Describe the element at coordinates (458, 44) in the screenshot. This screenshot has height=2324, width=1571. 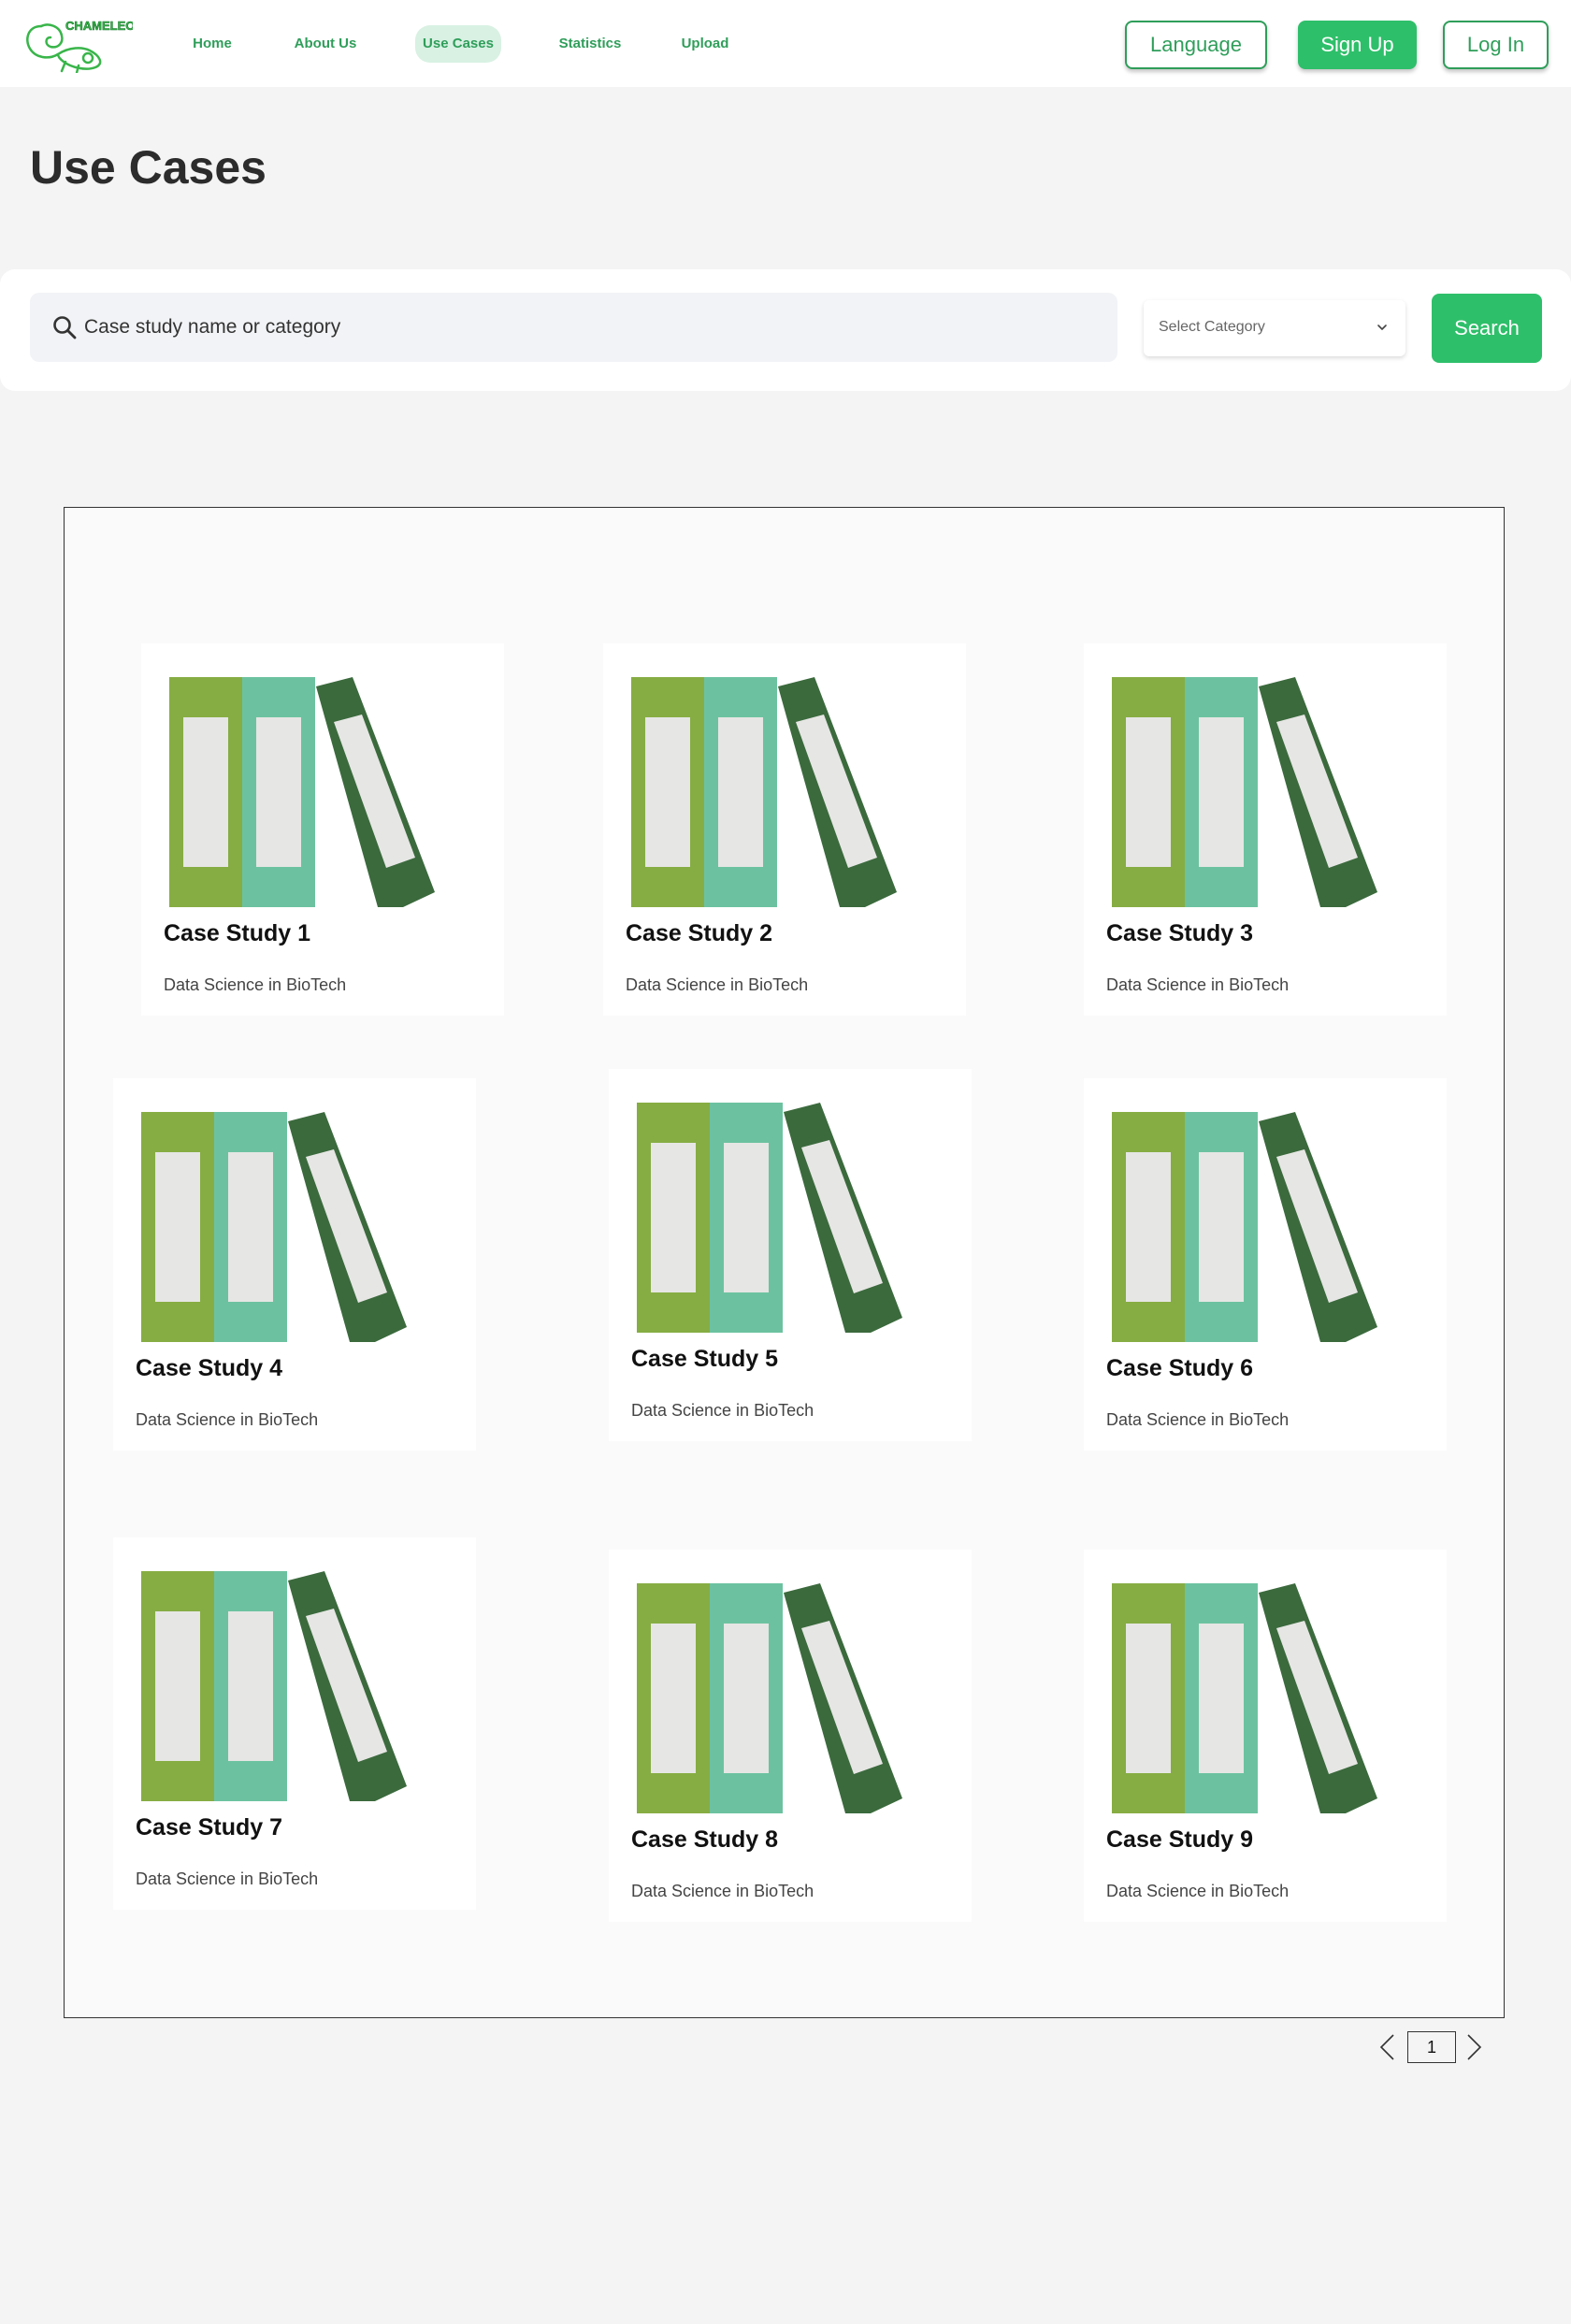
I see `nav-use-cases: Use Cases` at that location.